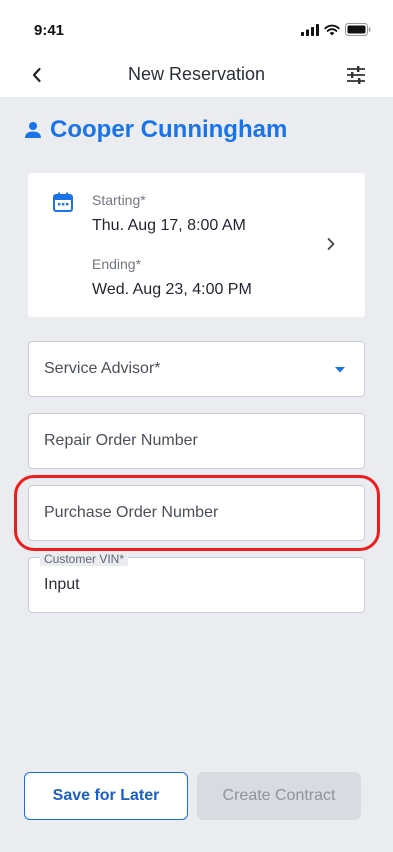 This screenshot has width=393, height=852. Describe the element at coordinates (358, 29) in the screenshot. I see `battery-icon` at that location.